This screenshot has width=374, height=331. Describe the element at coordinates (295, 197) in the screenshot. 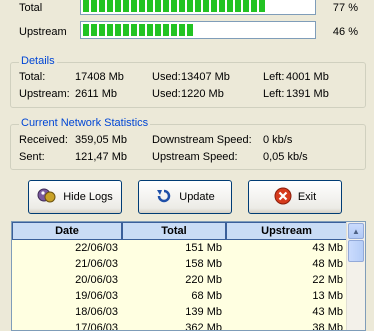

I see `exit-button: Exit` at that location.